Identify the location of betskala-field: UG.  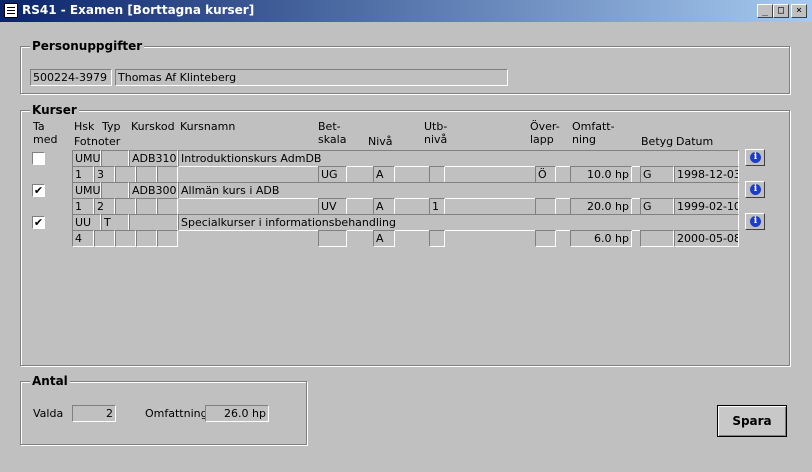
(332, 174).